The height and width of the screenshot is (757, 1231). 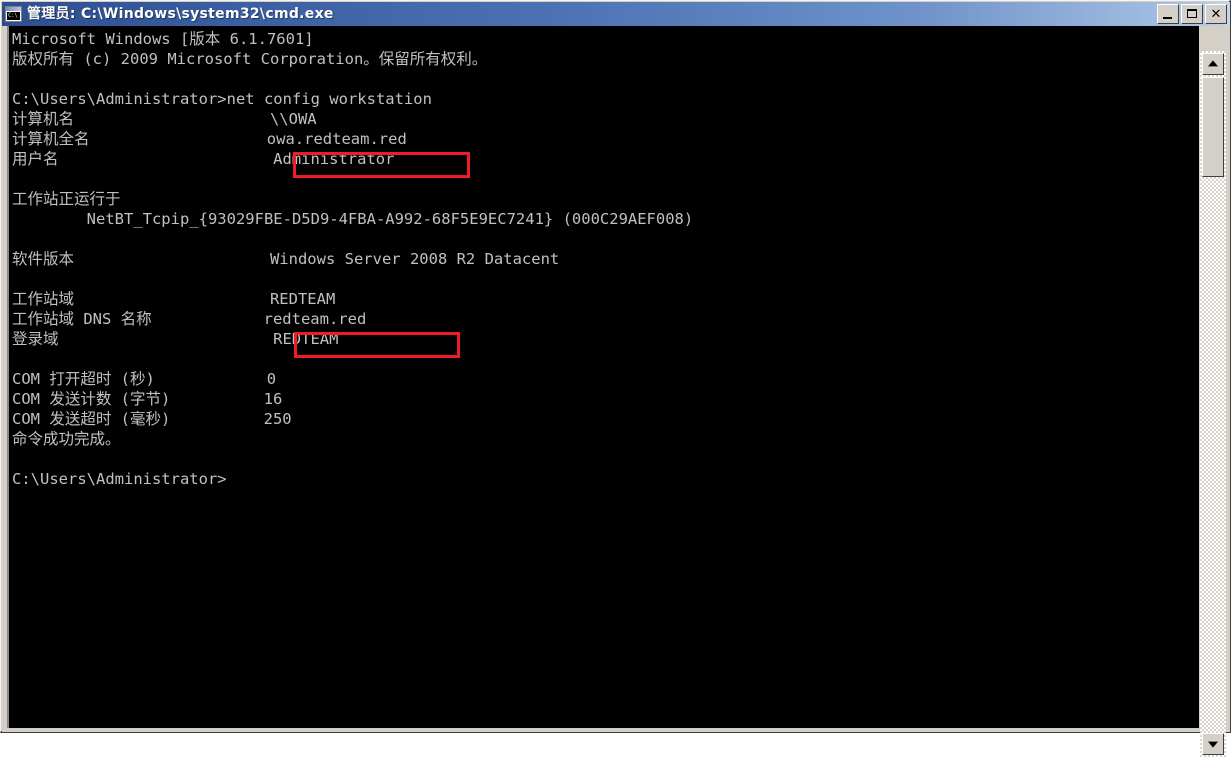 I want to click on scroll-down-button, so click(x=1213, y=744).